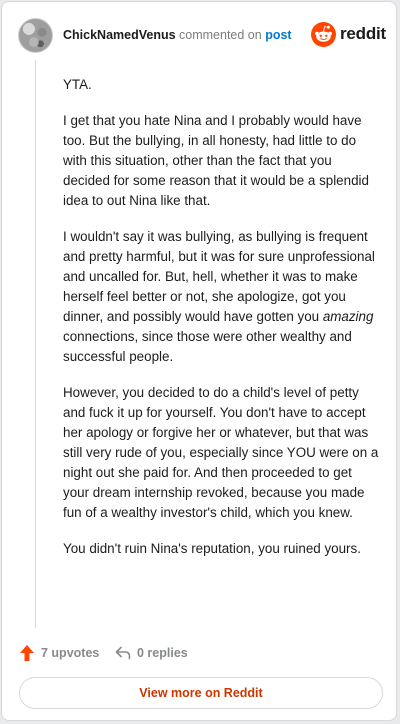 This screenshot has width=400, height=724. I want to click on reddit-snoo-icon, so click(323, 34).